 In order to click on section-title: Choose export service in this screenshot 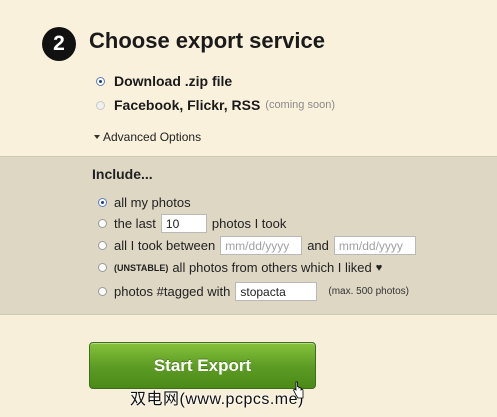, I will do `click(207, 40)`.